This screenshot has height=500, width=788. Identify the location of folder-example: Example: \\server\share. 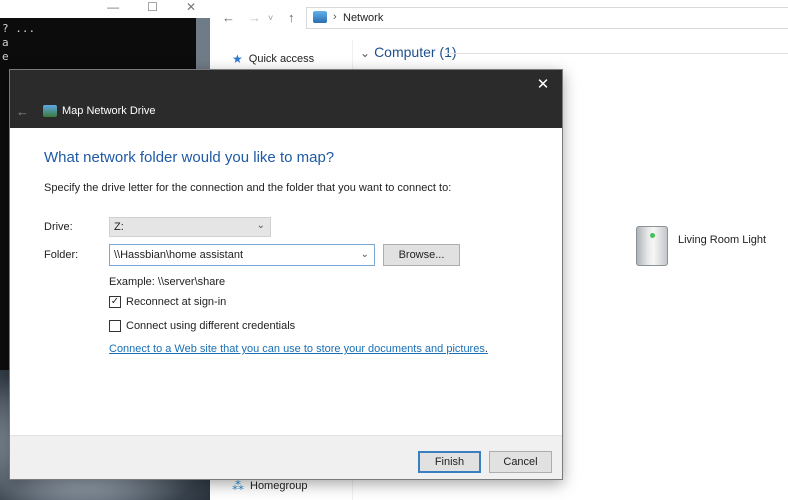
(167, 282).